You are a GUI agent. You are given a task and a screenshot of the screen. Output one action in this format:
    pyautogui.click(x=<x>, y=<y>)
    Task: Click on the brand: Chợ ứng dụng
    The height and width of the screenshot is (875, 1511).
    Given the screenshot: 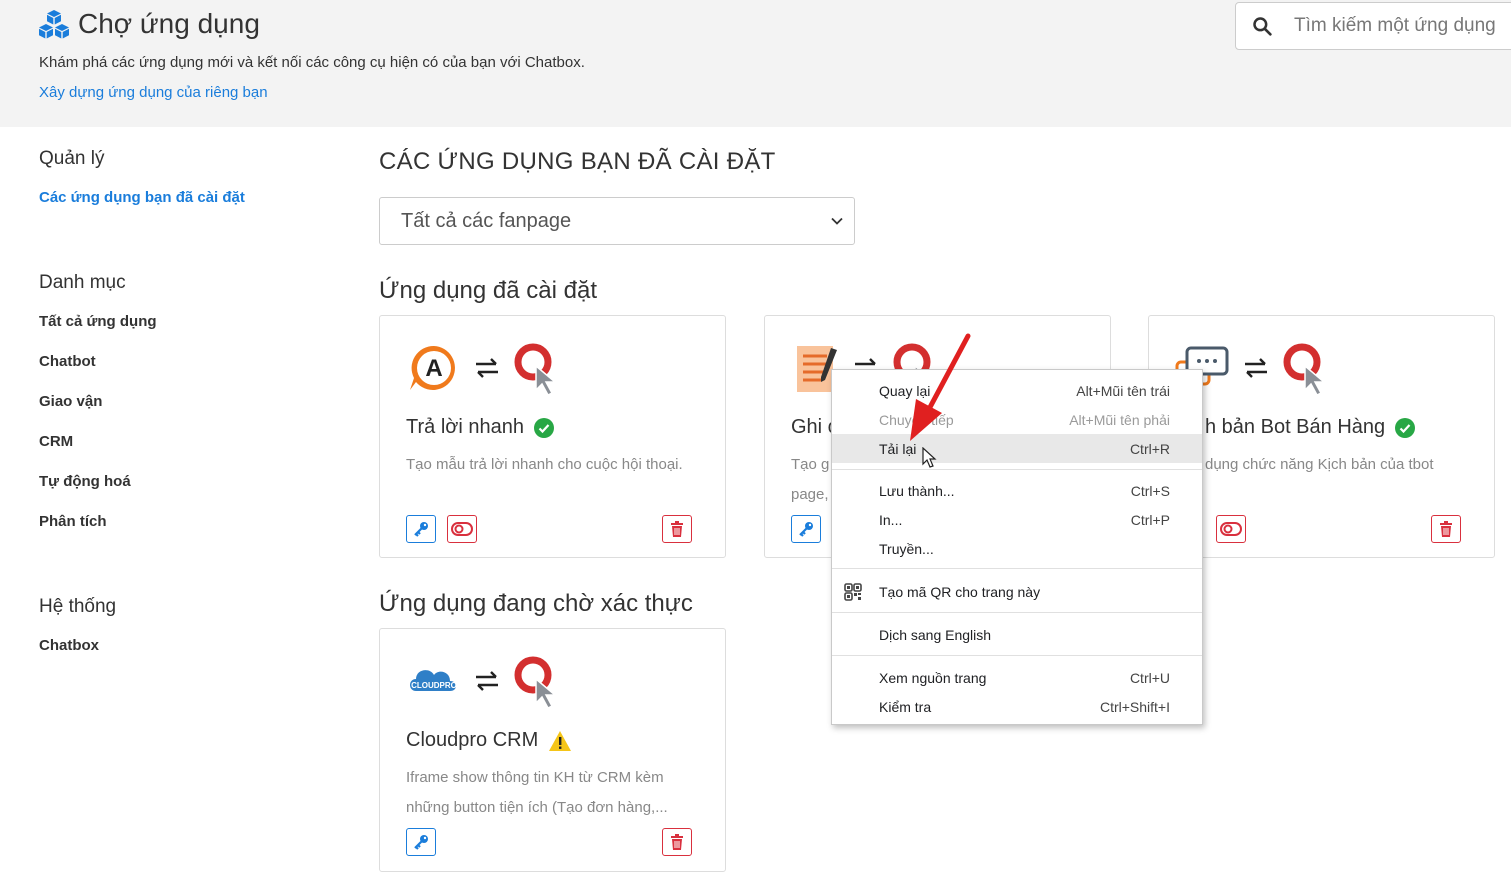 What is the action you would take?
    pyautogui.click(x=149, y=24)
    